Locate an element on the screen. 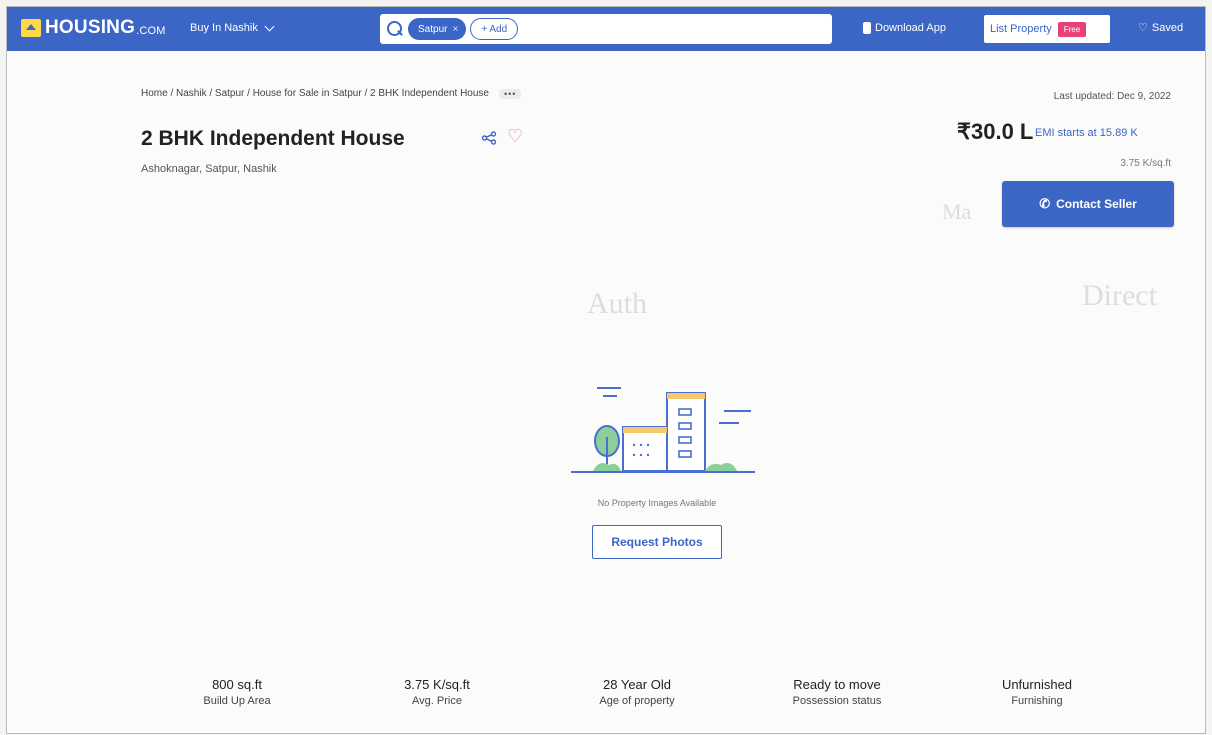 The image size is (1212, 735). ghost-text: Auth is located at coordinates (617, 303).